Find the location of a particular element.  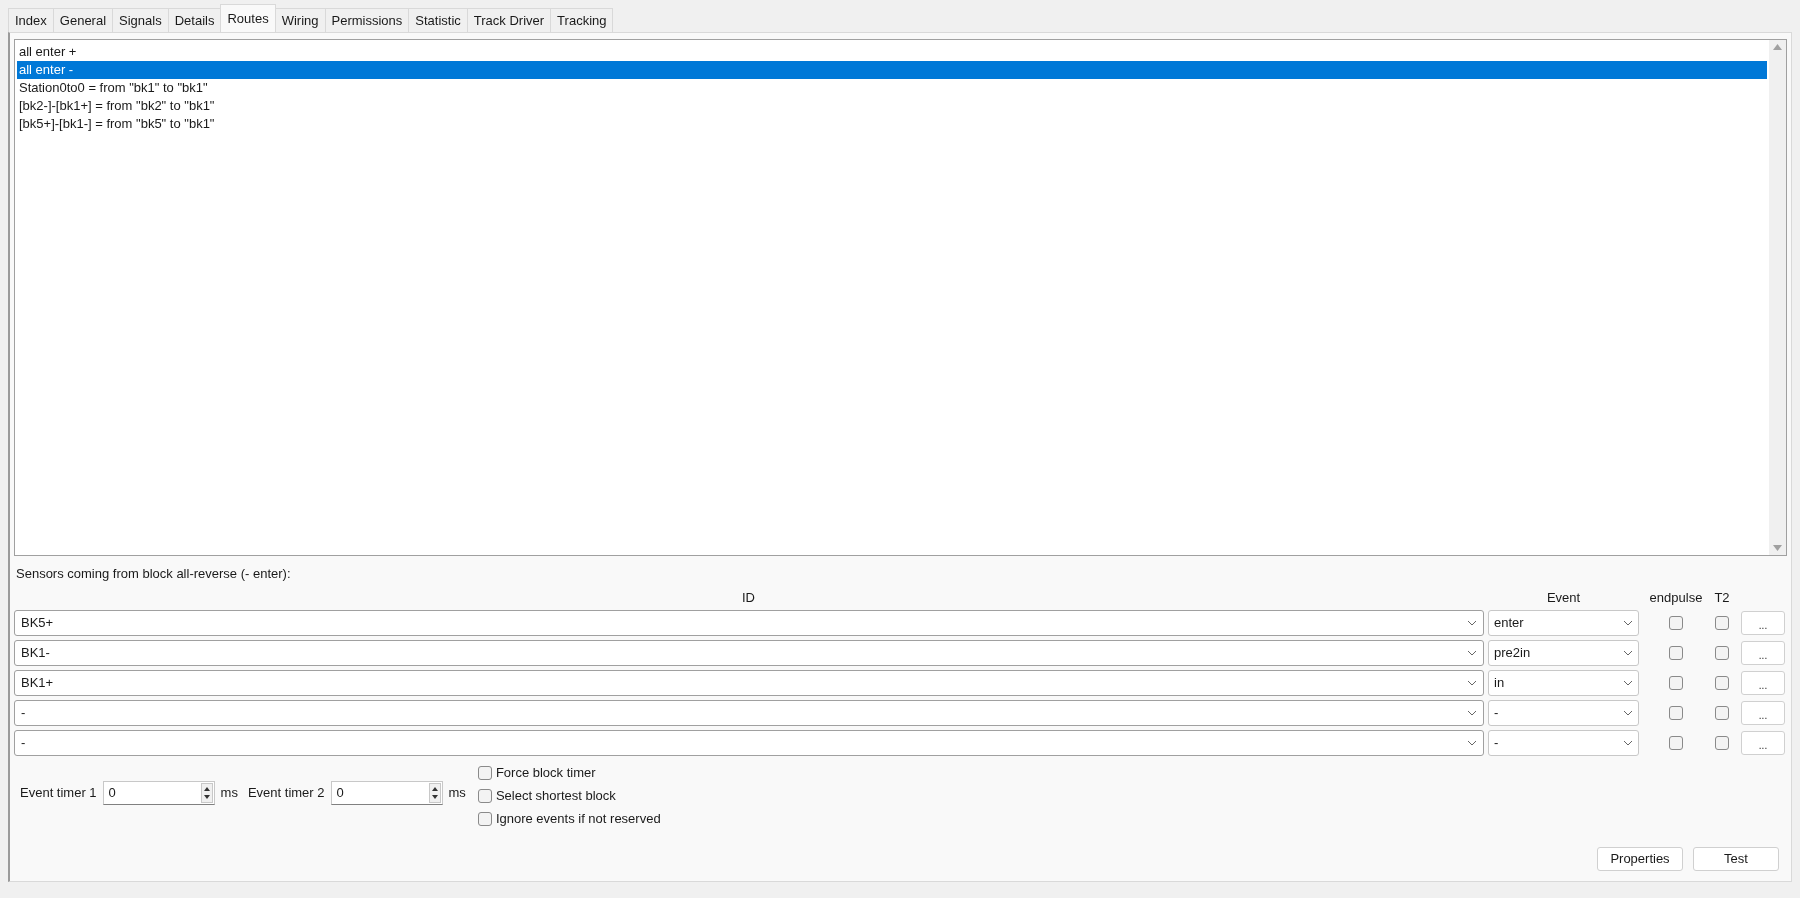

event-dropdown: pre2in is located at coordinates (1563, 653).